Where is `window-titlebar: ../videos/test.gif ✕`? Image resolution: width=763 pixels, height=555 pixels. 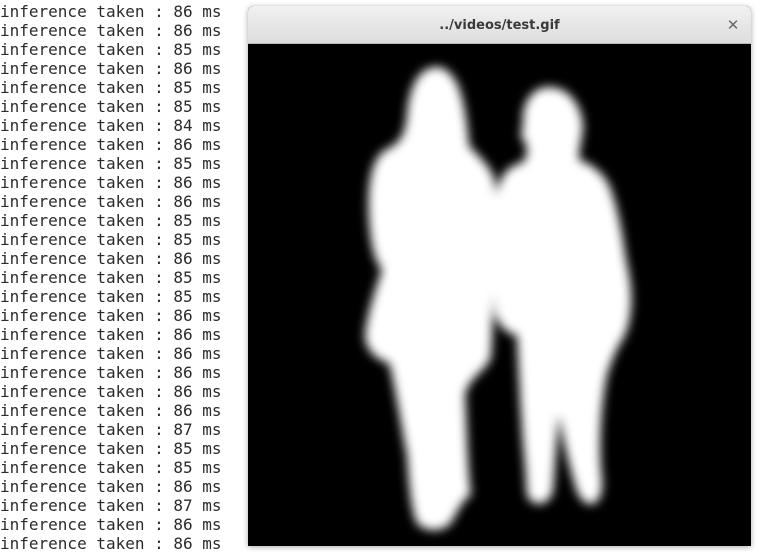 window-titlebar: ../videos/test.gif ✕ is located at coordinates (499, 25).